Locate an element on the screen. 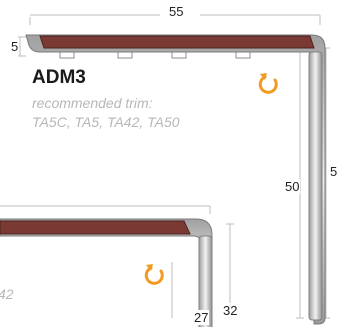  underside-grooves is located at coordinates (155, 55).